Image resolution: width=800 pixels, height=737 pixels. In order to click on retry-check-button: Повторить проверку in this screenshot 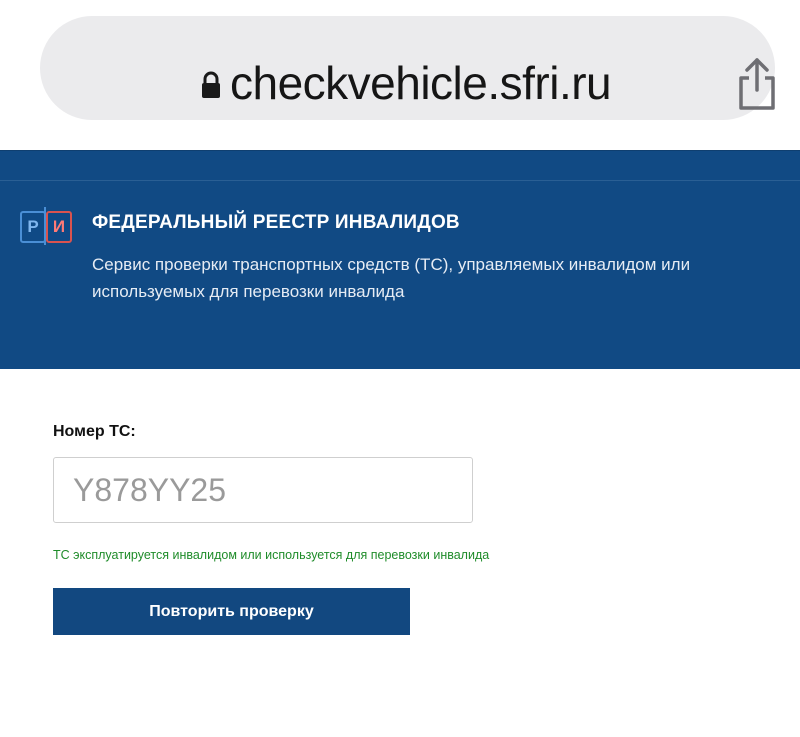, I will do `click(231, 611)`.